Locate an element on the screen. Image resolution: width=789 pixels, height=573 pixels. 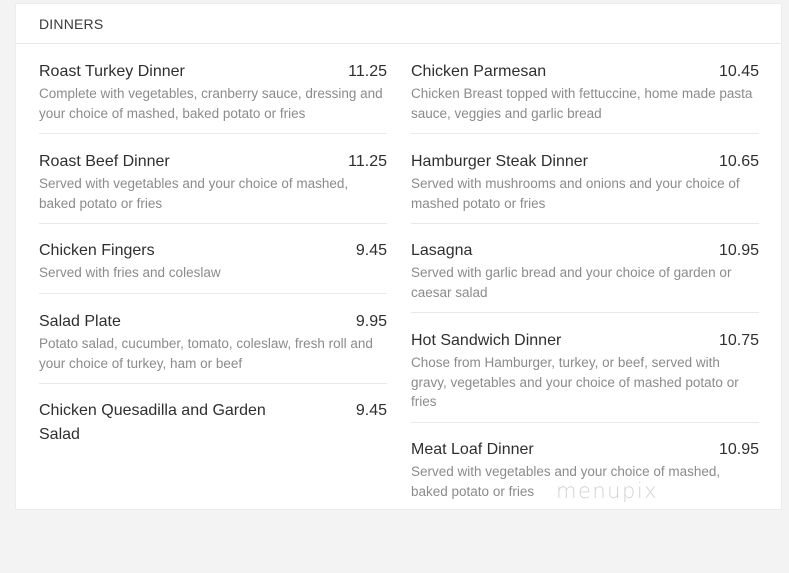
menu-item: Chicken Quesadilla and Garden Salad 9.45 is located at coordinates (213, 424).